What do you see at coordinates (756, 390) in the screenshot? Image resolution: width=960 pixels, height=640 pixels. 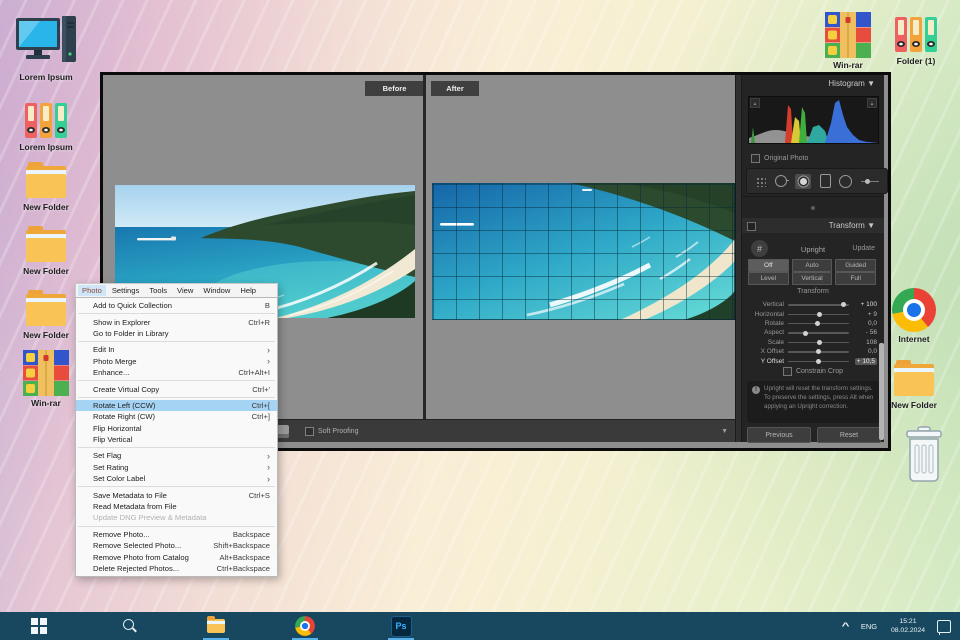 I see `info-icon: !` at bounding box center [756, 390].